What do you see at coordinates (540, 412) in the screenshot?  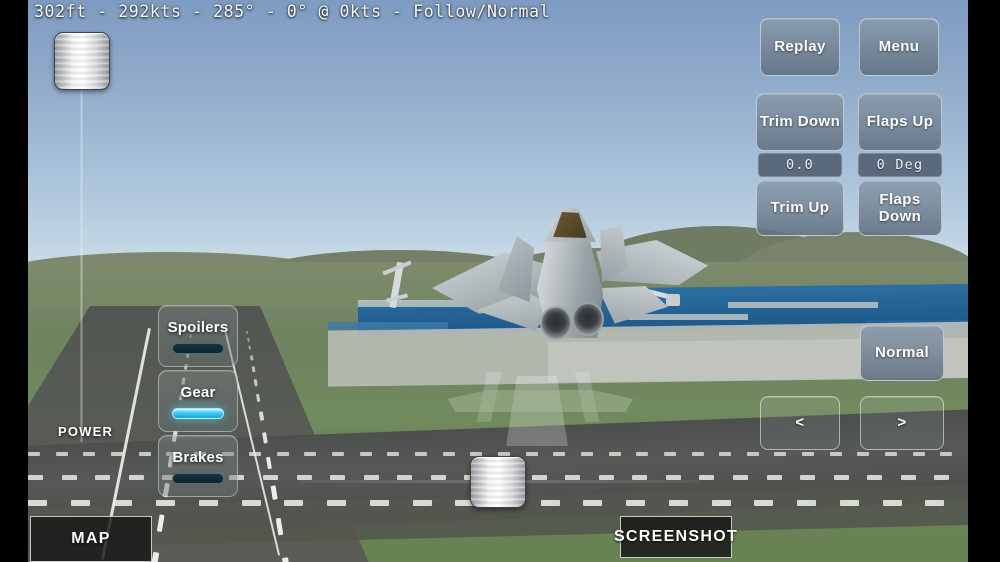 I see `ghost-aircraft-marker` at bounding box center [540, 412].